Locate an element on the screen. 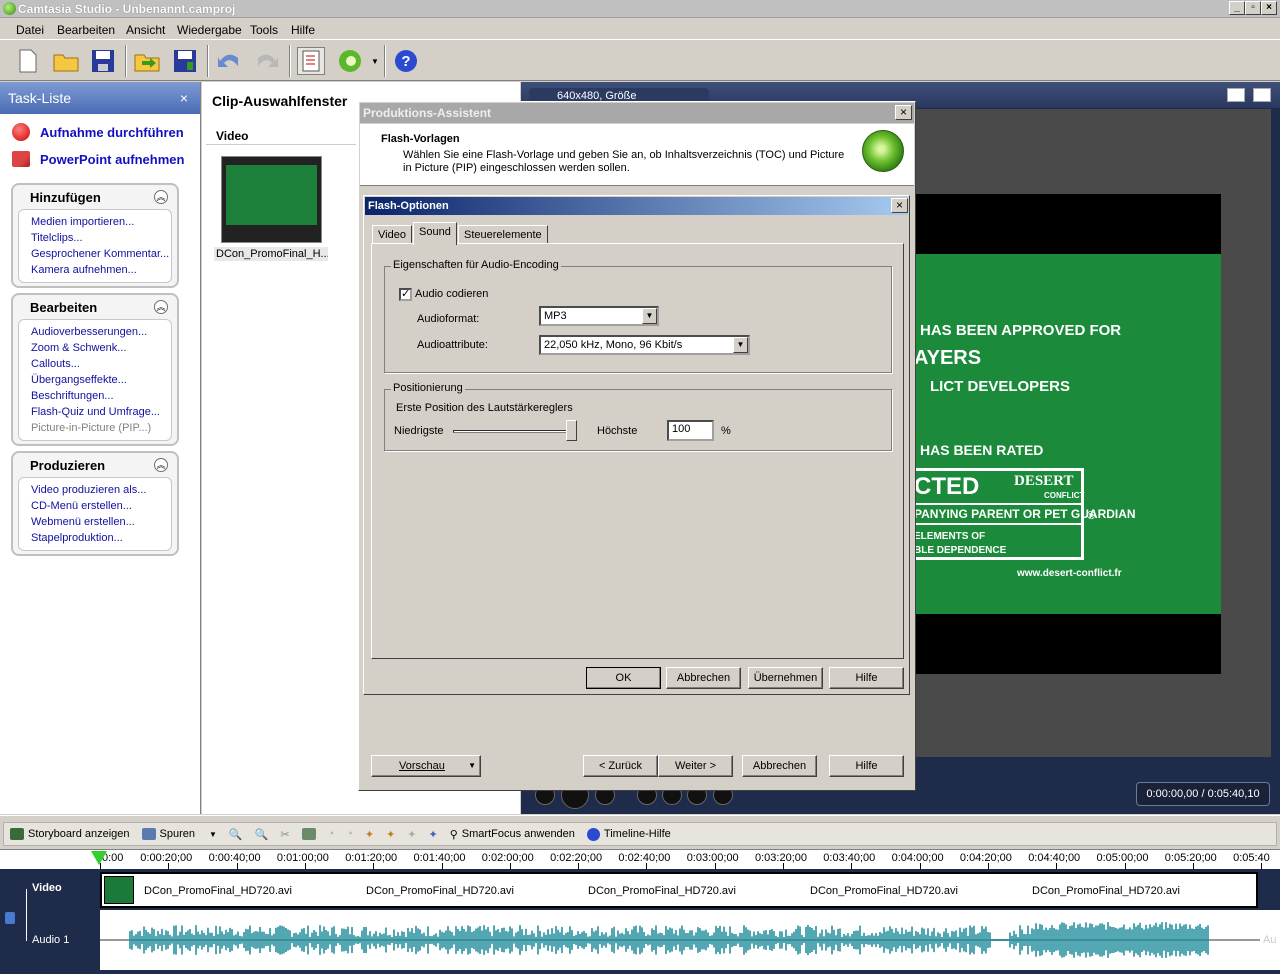  close-window-button: × is located at coordinates (1269, 8).